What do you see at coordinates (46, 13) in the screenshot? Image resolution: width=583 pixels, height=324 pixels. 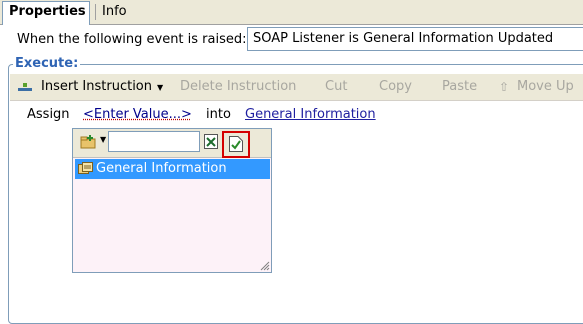 I see `tab-properties: Properties` at bounding box center [46, 13].